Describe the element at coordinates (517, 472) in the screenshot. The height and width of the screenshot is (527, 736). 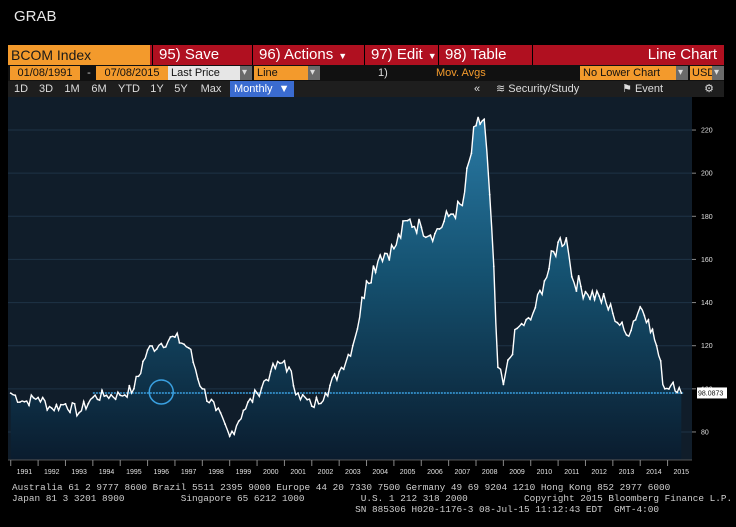
I see `x-tick-label: 2009` at that location.